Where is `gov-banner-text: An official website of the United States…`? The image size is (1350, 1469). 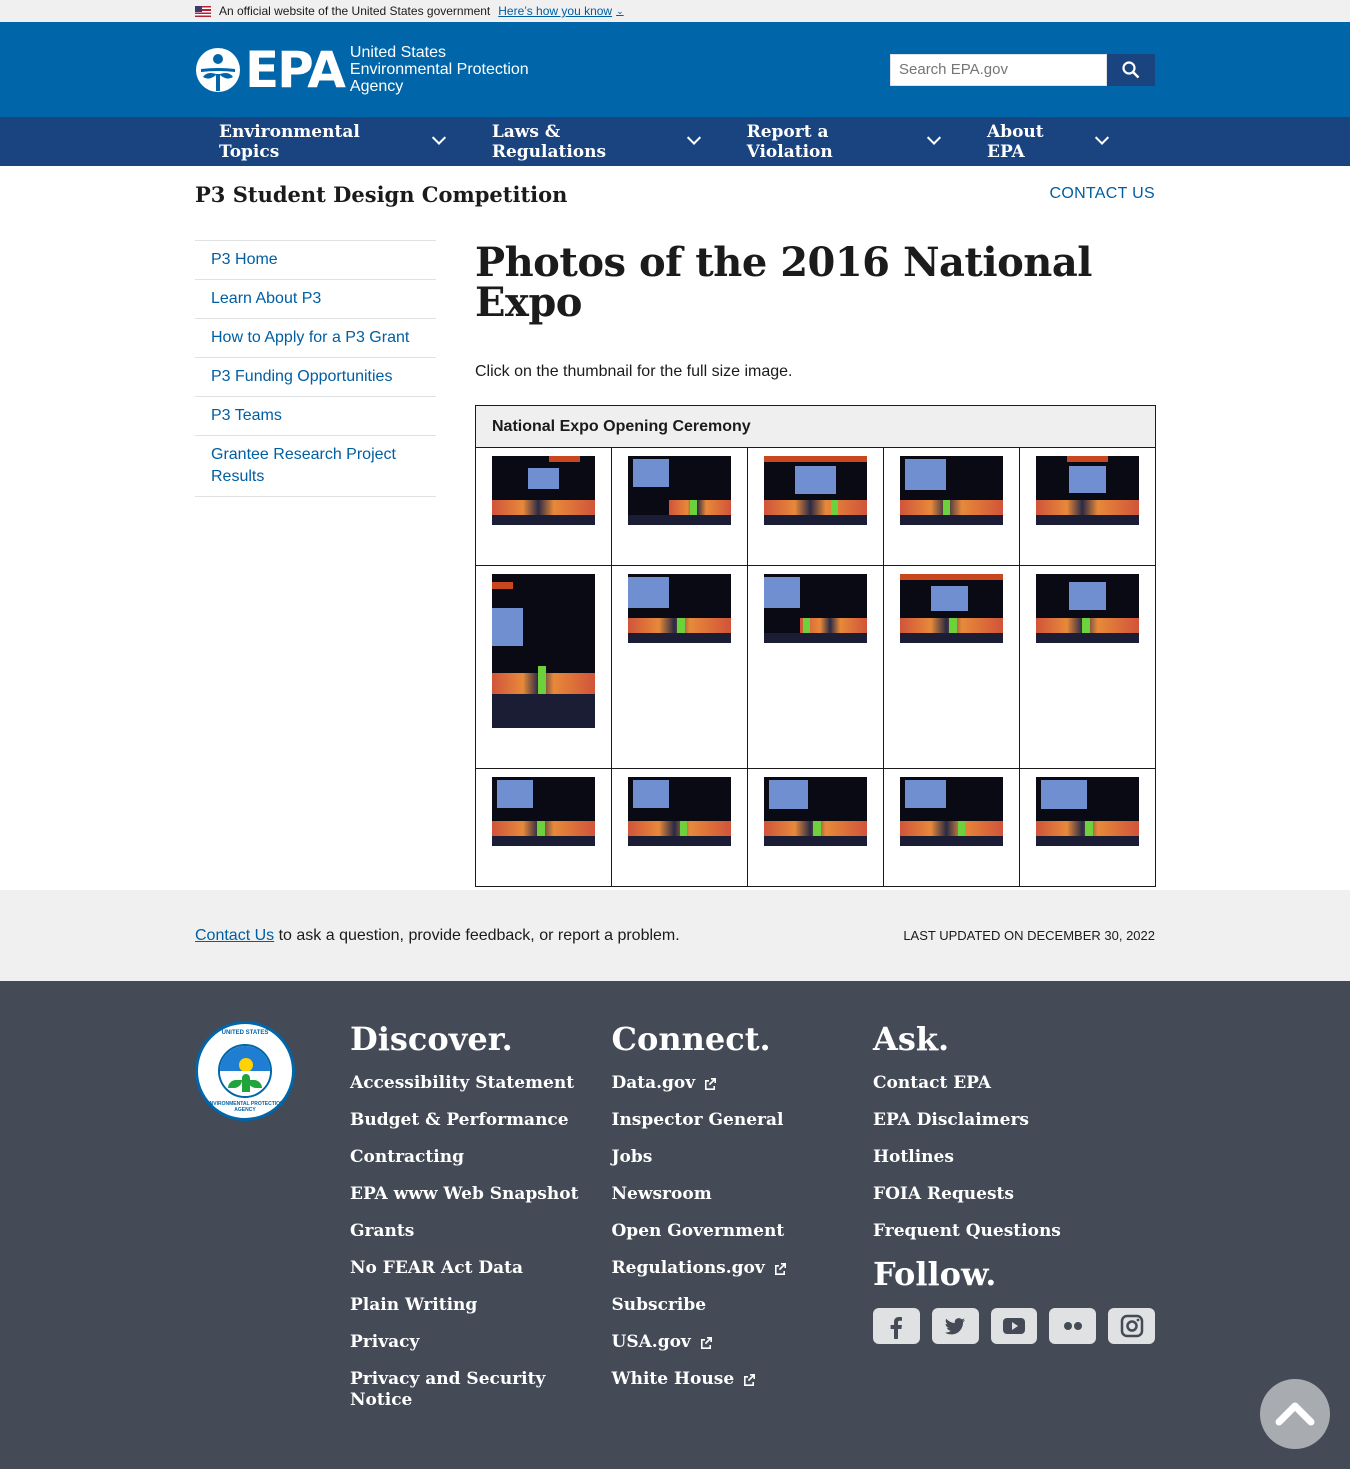
gov-banner-text: An official website of the United States… is located at coordinates (355, 11).